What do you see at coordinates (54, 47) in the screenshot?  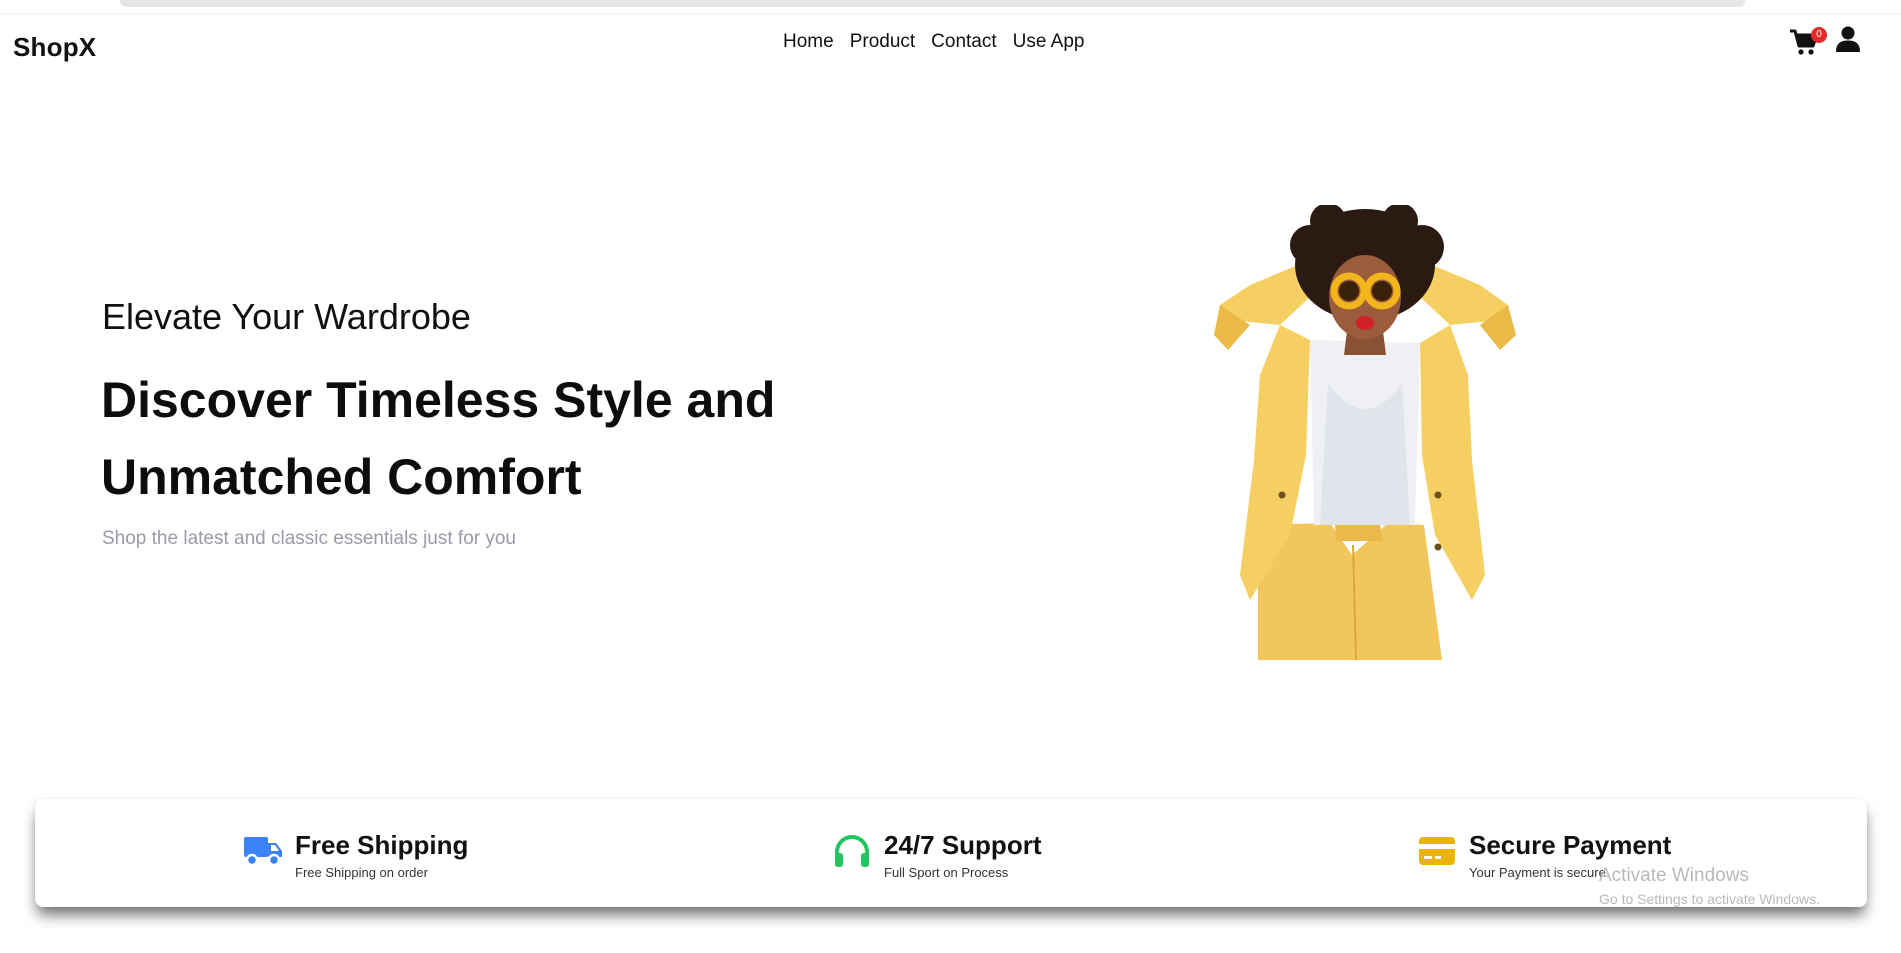 I see `brand-logo: ShopX` at bounding box center [54, 47].